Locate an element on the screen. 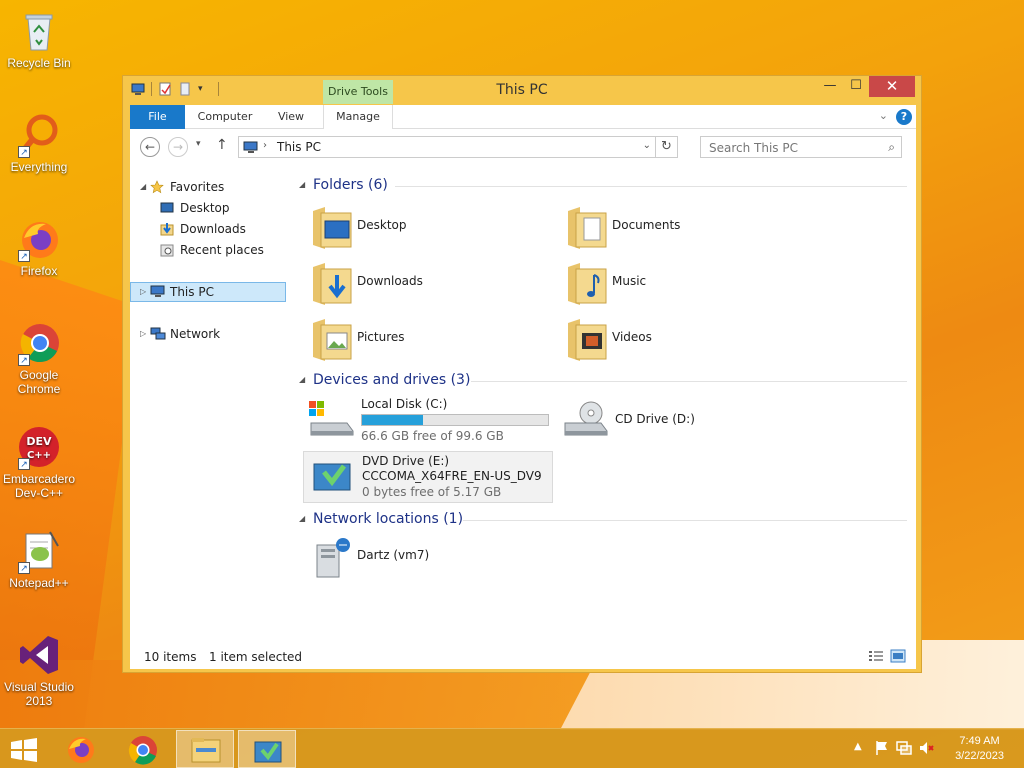 The image size is (1024, 768). this-pc-icon is located at coordinates (251, 149).